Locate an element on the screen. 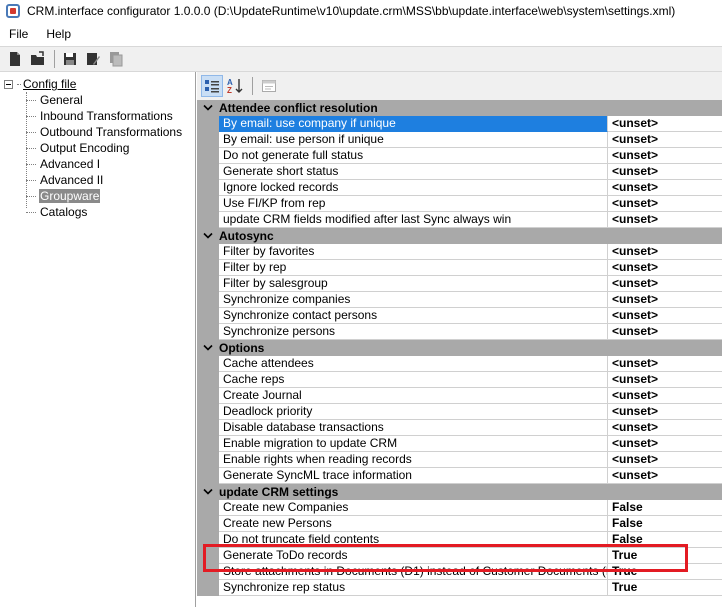 This screenshot has height=607, width=722. category-row: Options is located at coordinates (459, 348).